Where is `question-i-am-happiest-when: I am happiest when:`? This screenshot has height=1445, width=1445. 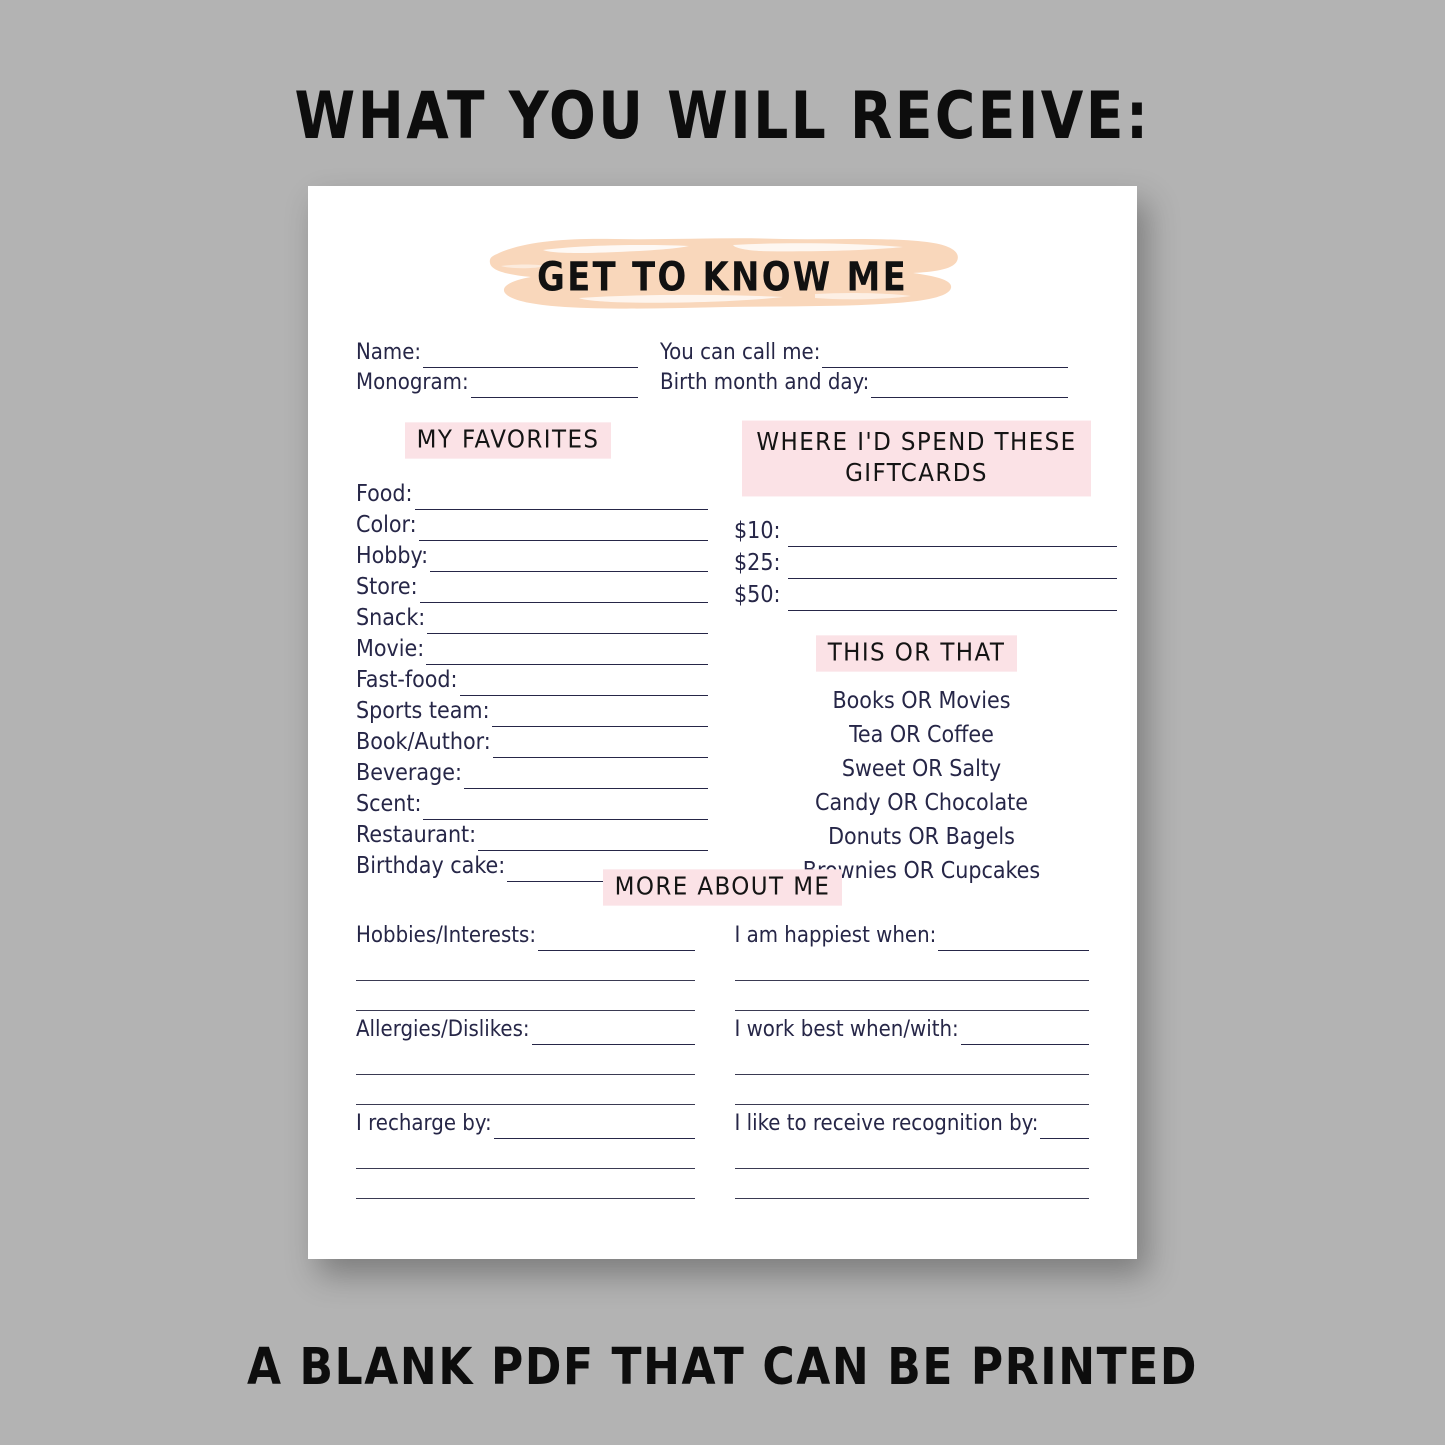 question-i-am-happiest-when: I am happiest when: is located at coordinates (911, 936).